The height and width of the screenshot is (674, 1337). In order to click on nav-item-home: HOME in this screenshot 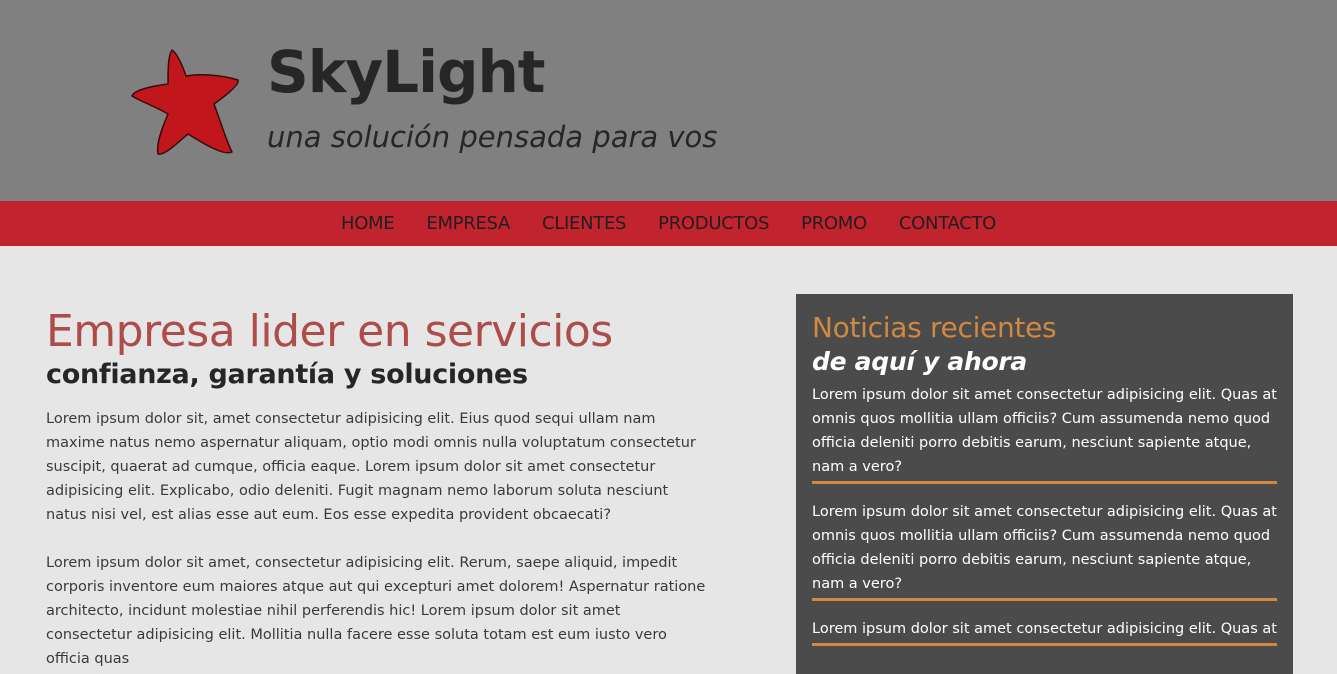, I will do `click(368, 223)`.